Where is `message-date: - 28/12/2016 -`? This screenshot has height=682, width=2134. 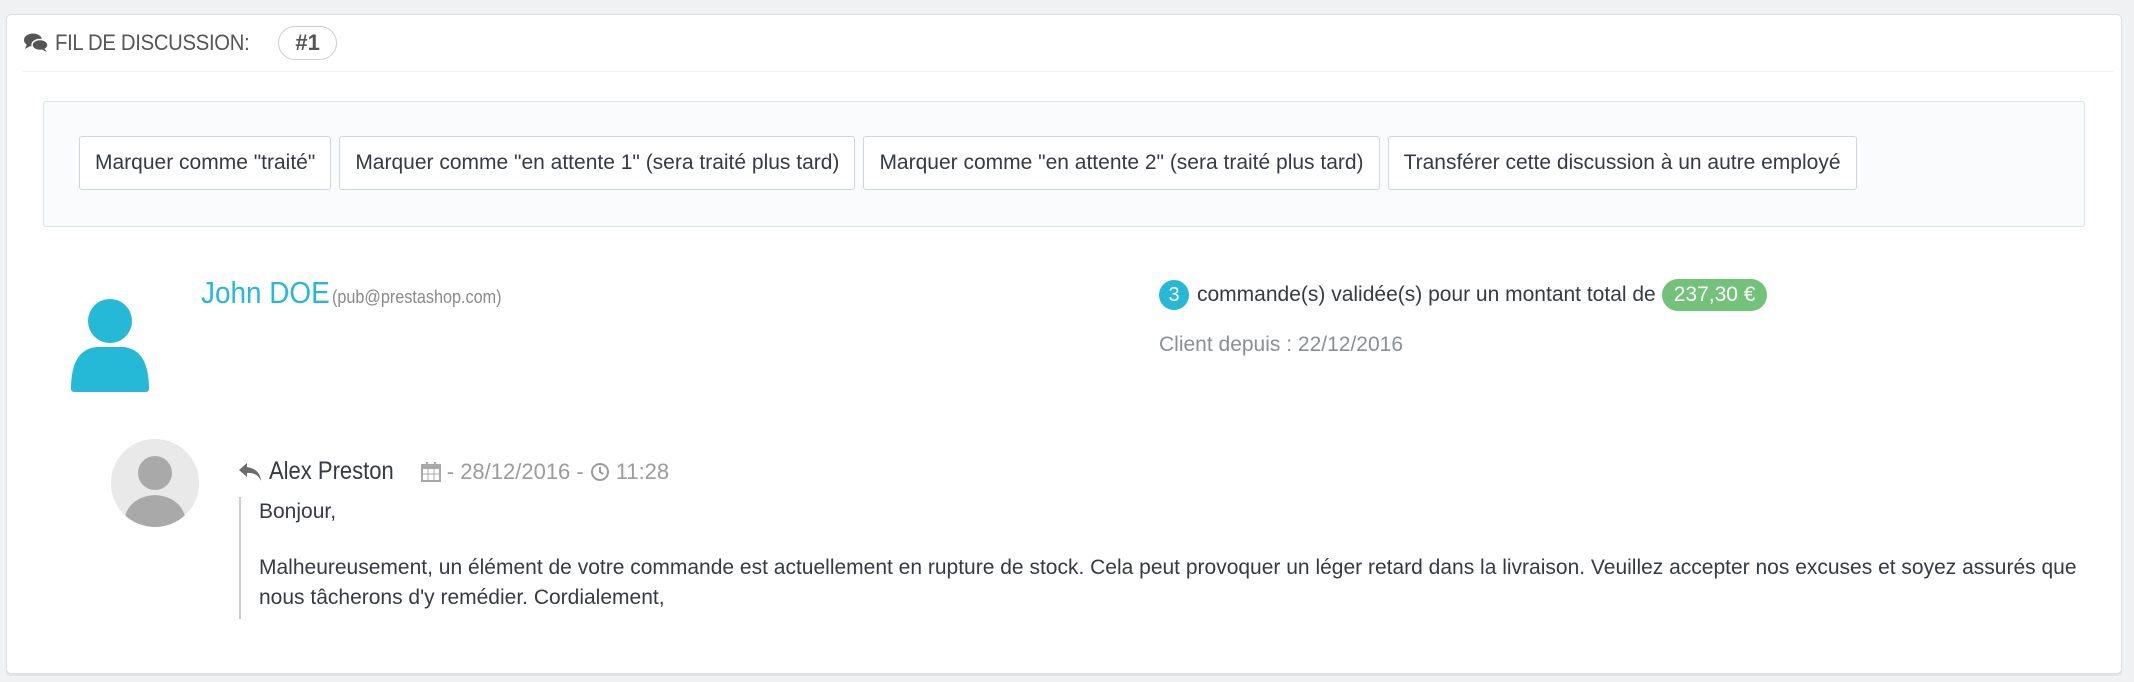
message-date: - 28/12/2016 - is located at coordinates (515, 471).